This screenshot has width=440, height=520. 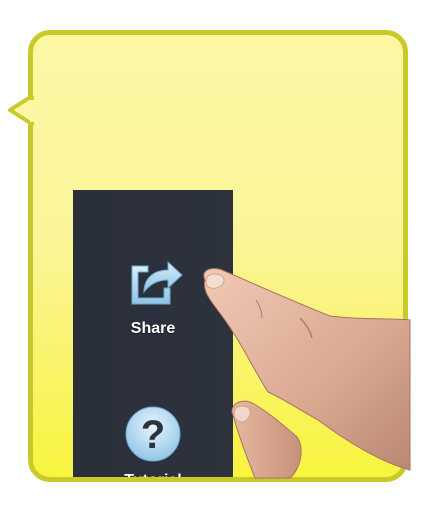 I want to click on tutorial-label: Tutorial, so click(x=153, y=477).